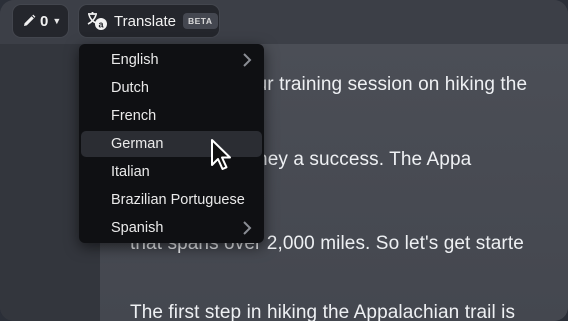 The image size is (568, 321). I want to click on translate-button: a Translate BETA, so click(149, 21).